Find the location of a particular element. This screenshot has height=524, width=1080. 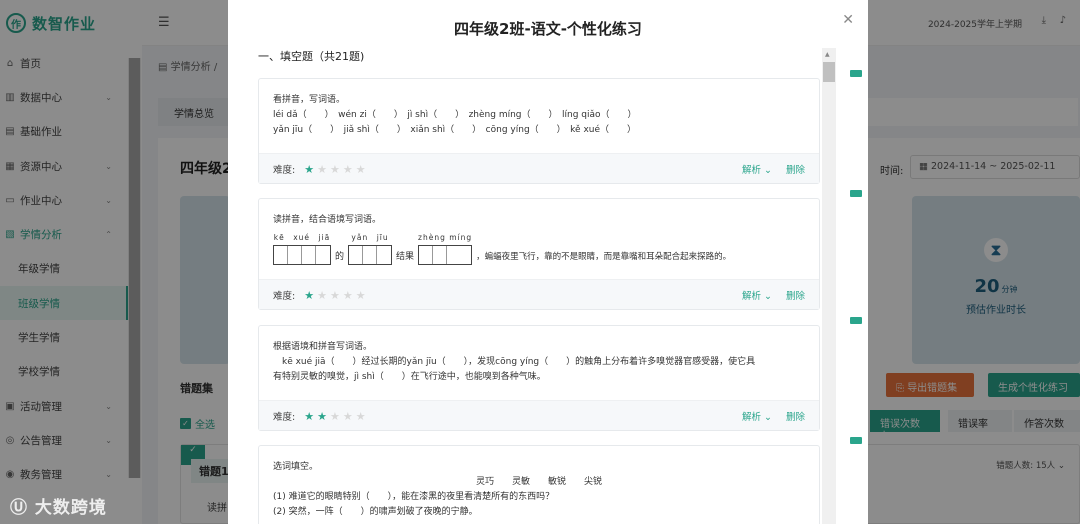

pinyin-grid: kē xué jiā is located at coordinates (302, 247).